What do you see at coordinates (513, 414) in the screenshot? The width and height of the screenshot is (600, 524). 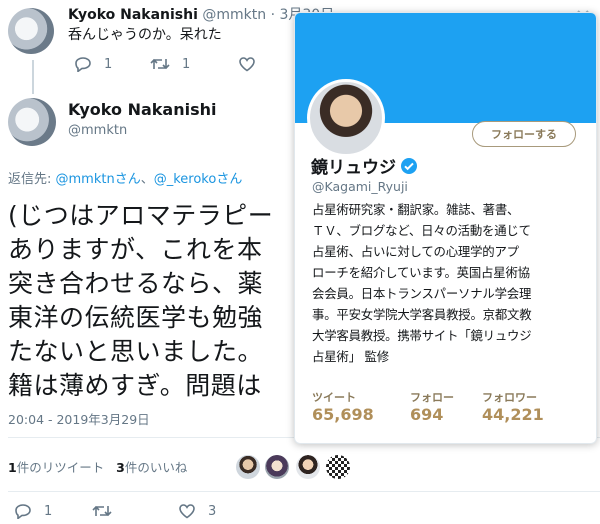 I see `followers-stat-value: 44,221` at bounding box center [513, 414].